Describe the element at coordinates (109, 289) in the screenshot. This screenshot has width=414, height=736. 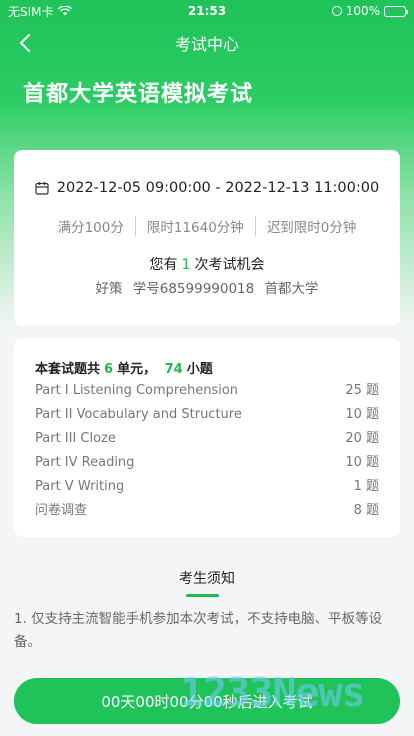
I see `student-name: 好策` at that location.